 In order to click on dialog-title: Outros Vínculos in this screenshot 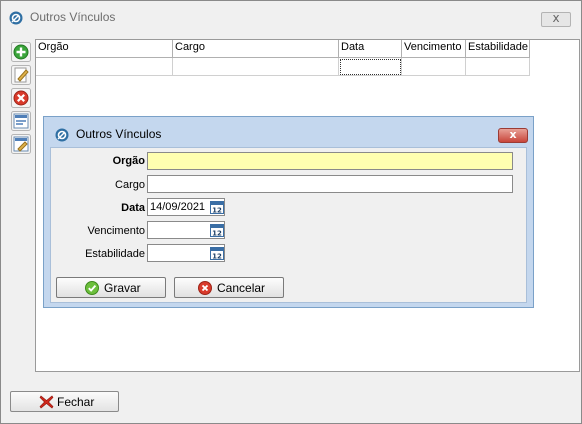, I will do `click(119, 134)`.